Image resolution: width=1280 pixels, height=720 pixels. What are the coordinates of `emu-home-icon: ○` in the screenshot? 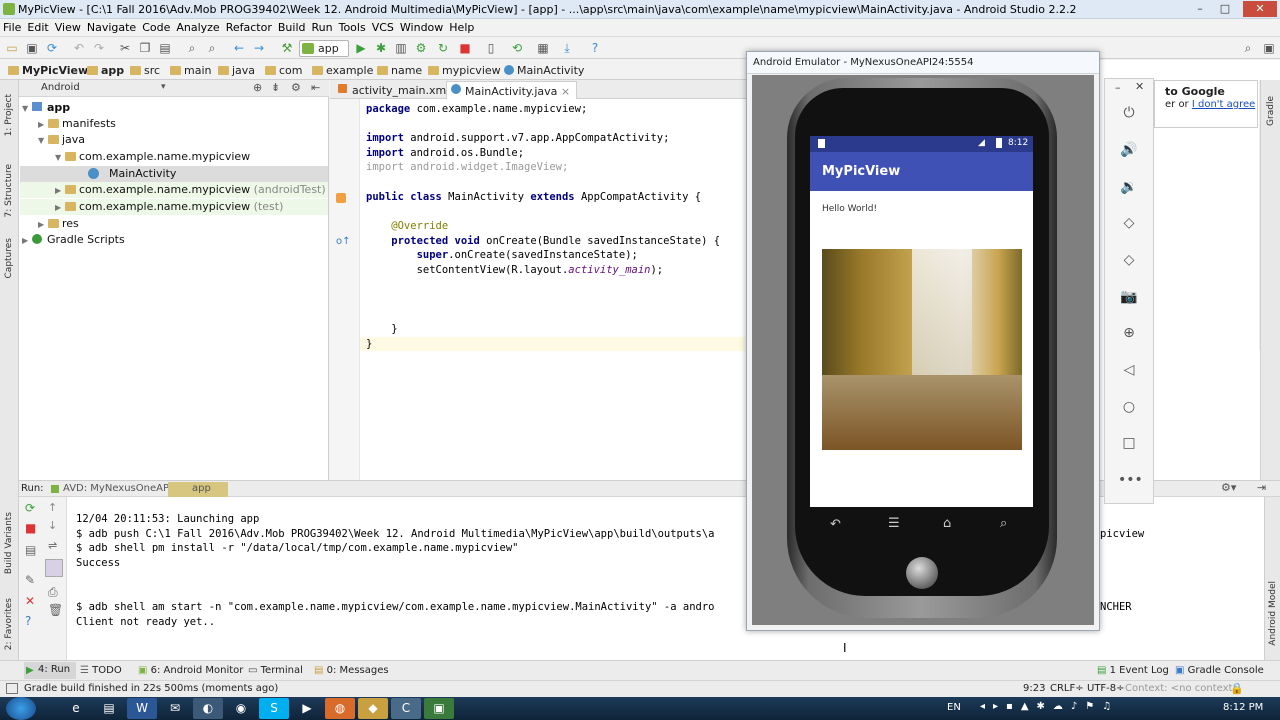 It's located at (1129, 407).